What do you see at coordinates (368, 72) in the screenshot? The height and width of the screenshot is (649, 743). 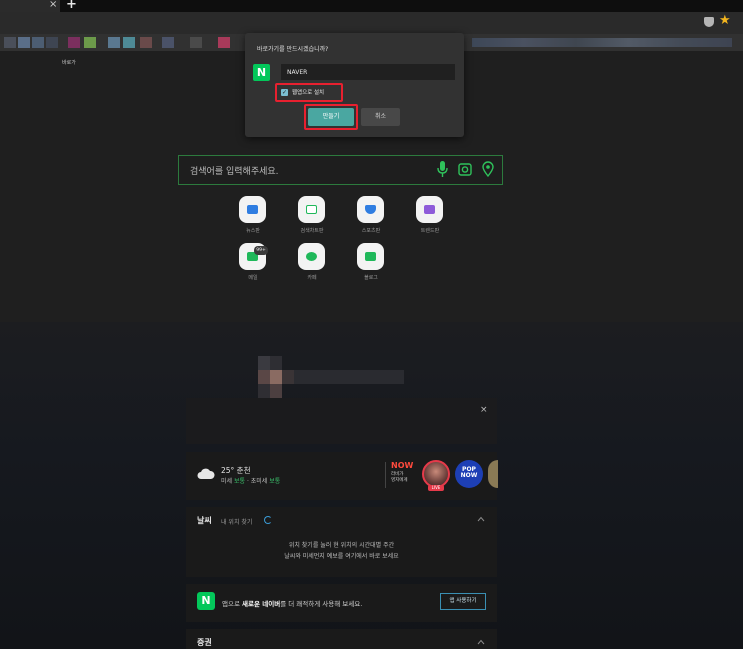 I see `shortcut-name-input` at bounding box center [368, 72].